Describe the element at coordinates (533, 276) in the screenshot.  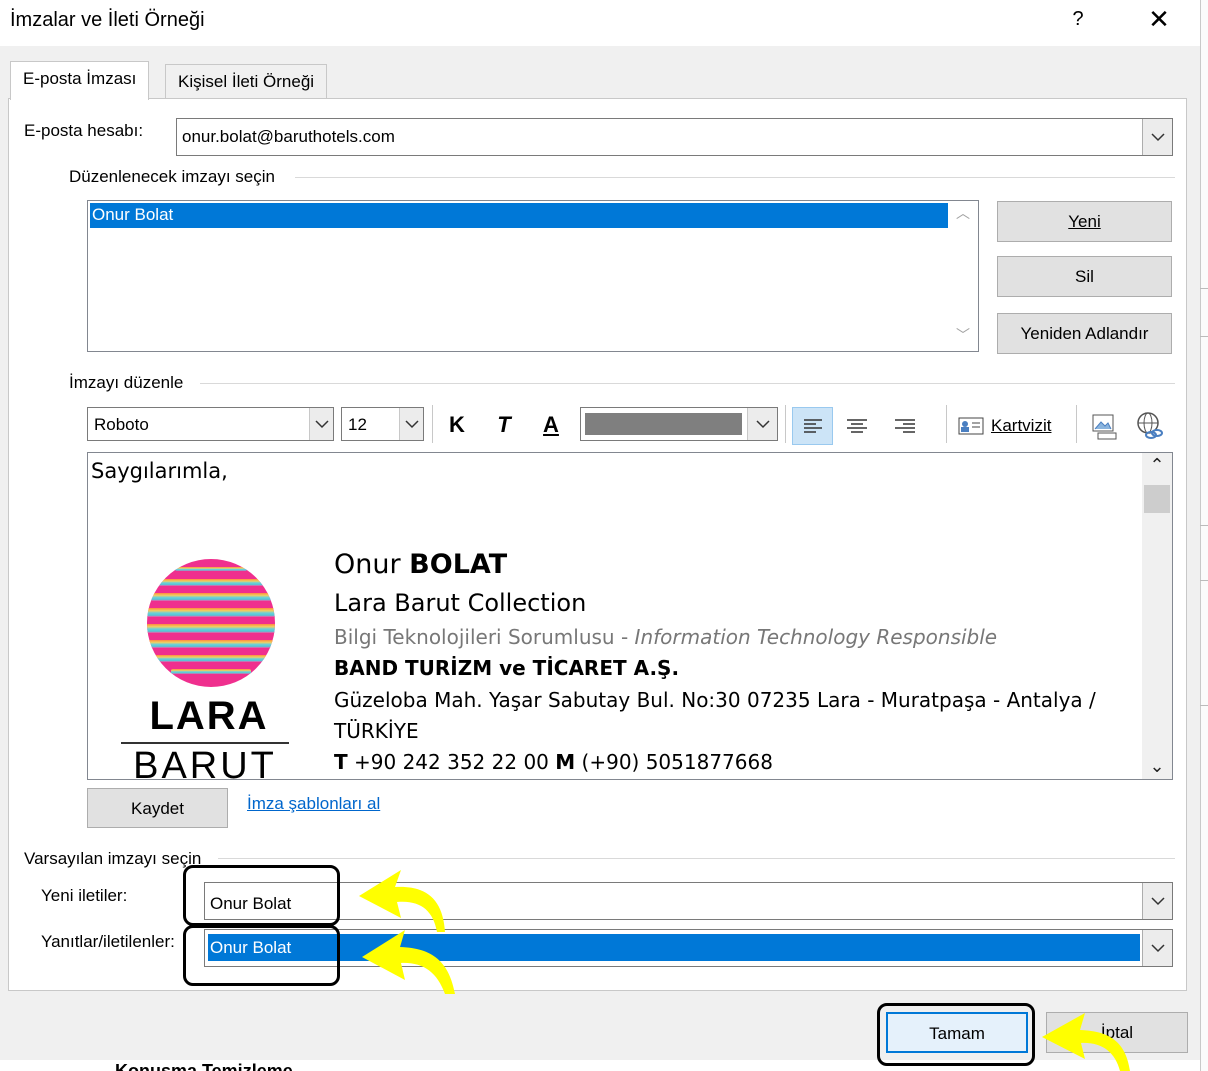
I see `signature-list: Onur Bolat ︿ ﹀` at that location.